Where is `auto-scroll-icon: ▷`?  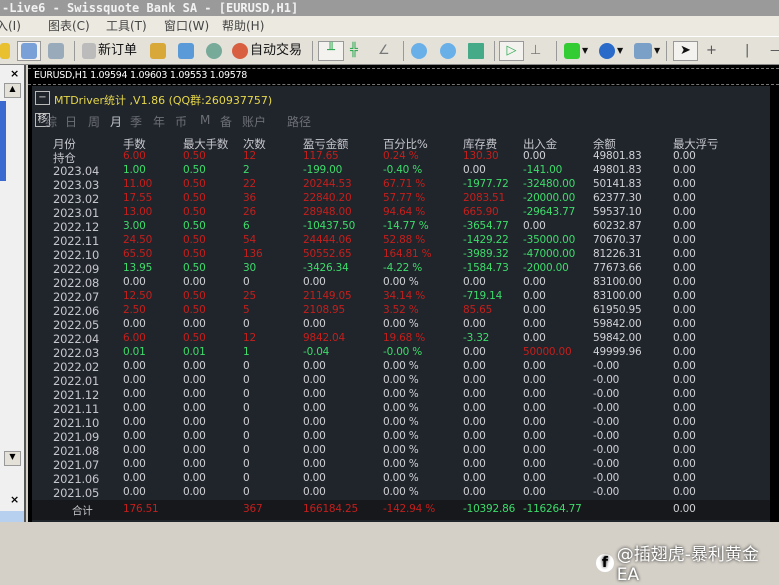
auto-scroll-icon: ▷ is located at coordinates (511, 50).